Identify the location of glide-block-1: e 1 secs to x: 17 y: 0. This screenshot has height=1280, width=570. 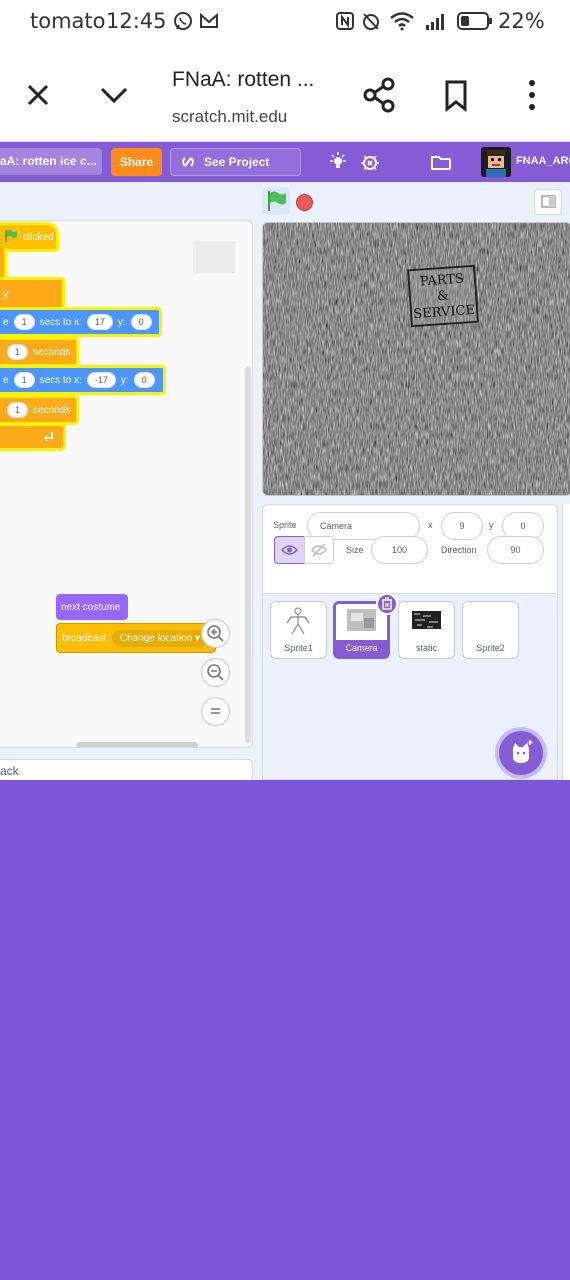
(81, 322).